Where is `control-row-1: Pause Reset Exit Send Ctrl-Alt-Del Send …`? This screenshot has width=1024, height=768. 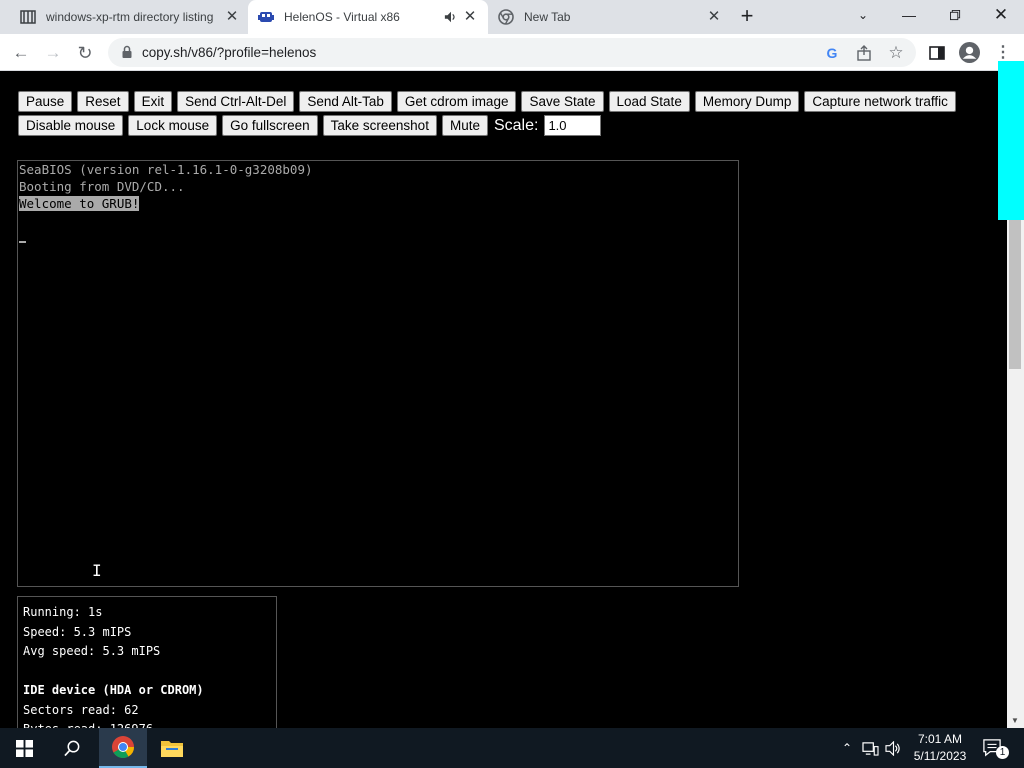 control-row-1: Pause Reset Exit Send Ctrl-Alt-Del Send … is located at coordinates (489, 101).